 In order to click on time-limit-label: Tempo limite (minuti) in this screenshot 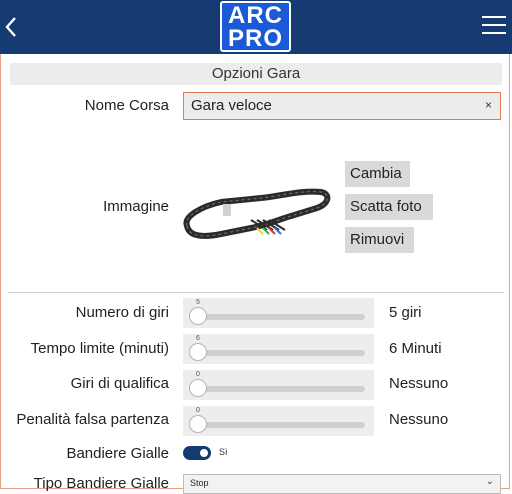, I will do `click(99, 348)`.